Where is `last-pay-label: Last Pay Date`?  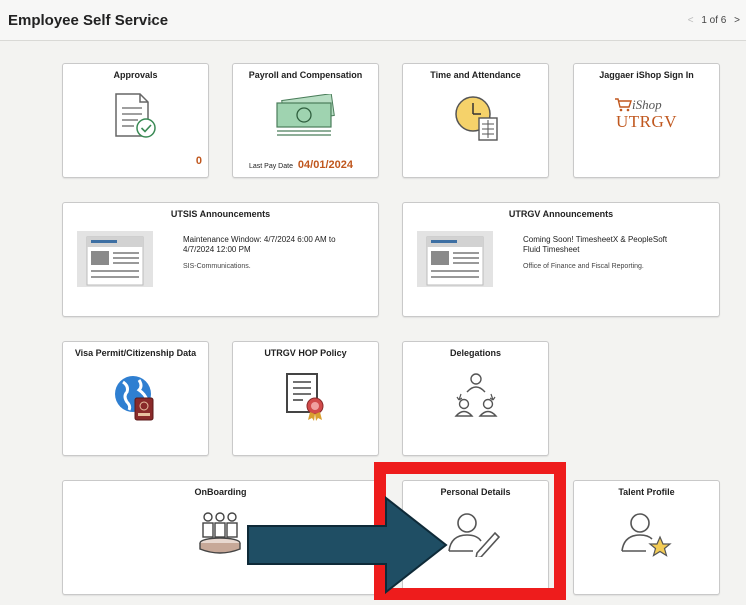
last-pay-label: Last Pay Date is located at coordinates (271, 166).